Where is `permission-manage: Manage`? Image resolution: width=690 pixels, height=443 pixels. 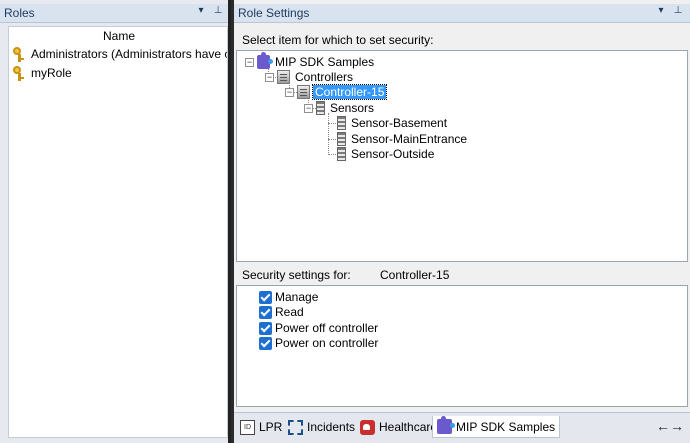
permission-manage: Manage is located at coordinates (288, 297).